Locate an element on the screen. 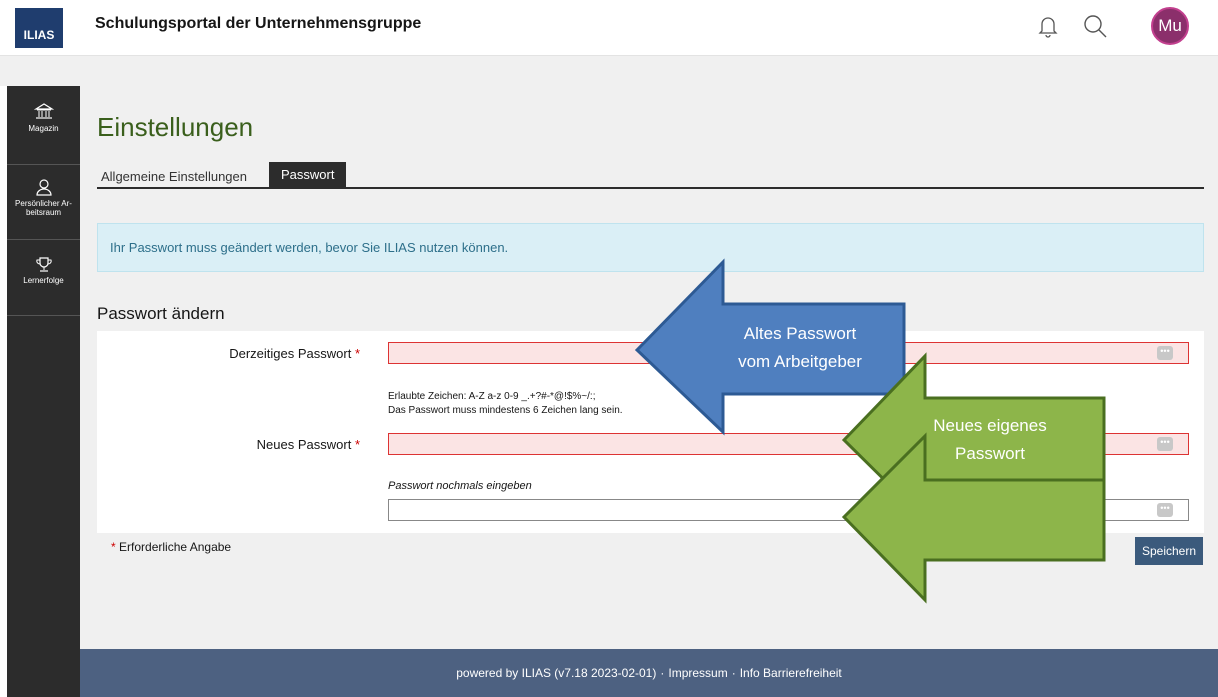  blue-arrow-label: Altes Passwort vom Arbeitgeber is located at coordinates (800, 348).